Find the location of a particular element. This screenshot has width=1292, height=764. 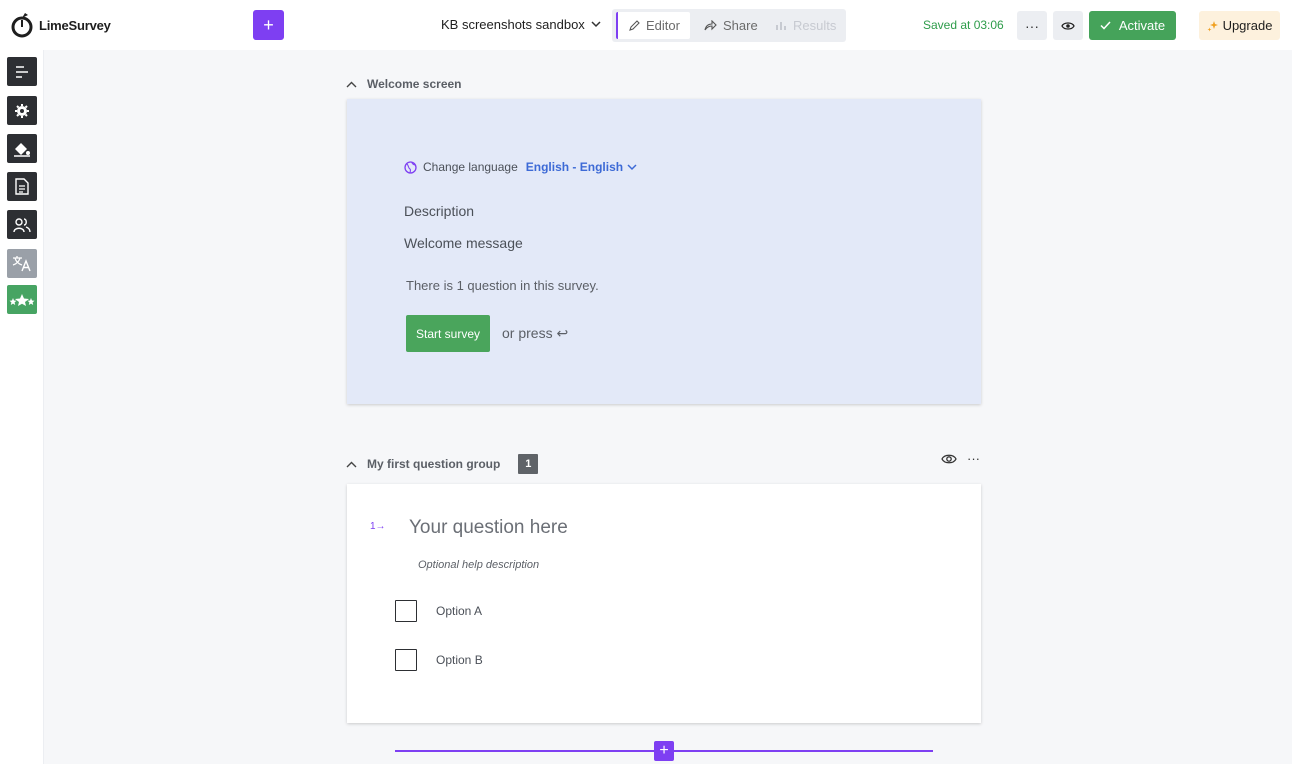

welcome-section-header: Welcome screen is located at coordinates (404, 84).